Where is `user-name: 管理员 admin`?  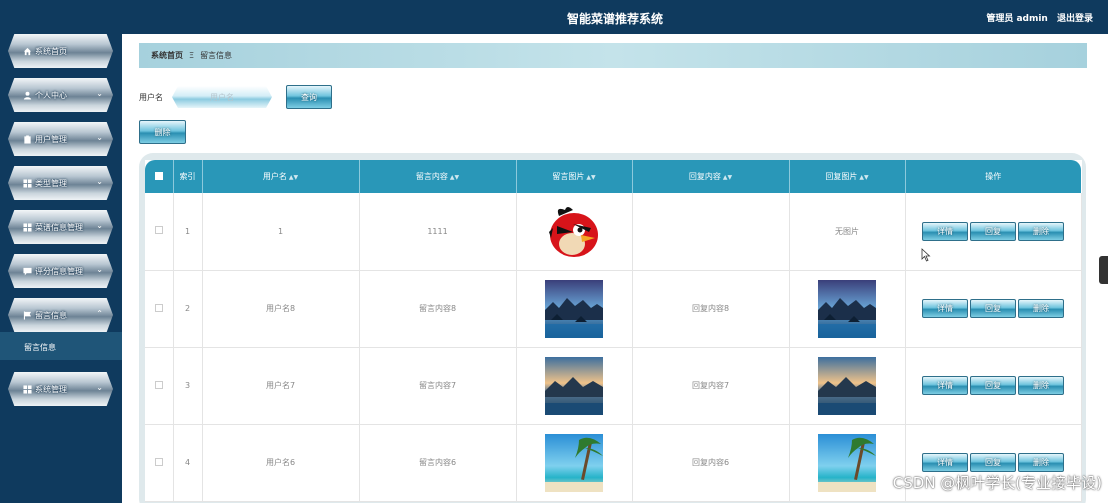 user-name: 管理员 admin is located at coordinates (1017, 19).